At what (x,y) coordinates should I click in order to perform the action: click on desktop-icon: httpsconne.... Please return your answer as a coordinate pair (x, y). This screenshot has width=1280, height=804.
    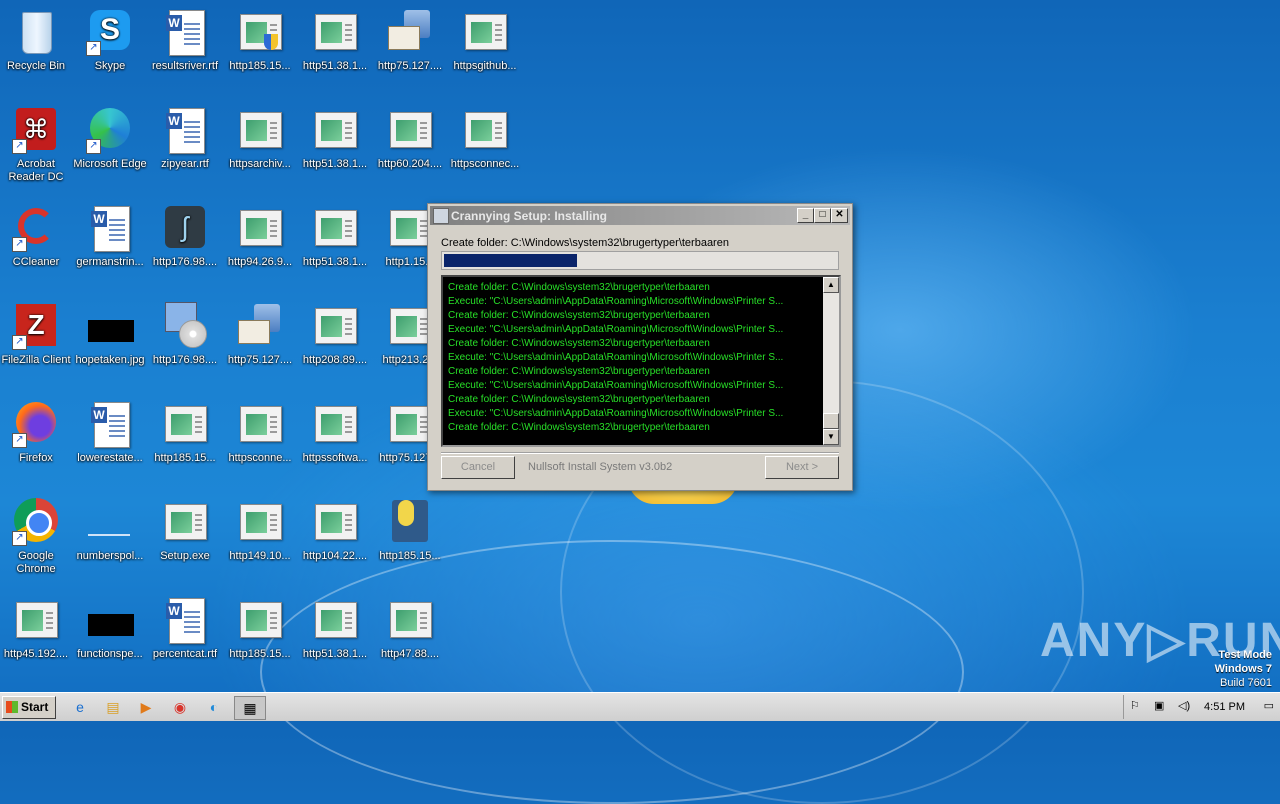
    Looking at the image, I should click on (260, 432).